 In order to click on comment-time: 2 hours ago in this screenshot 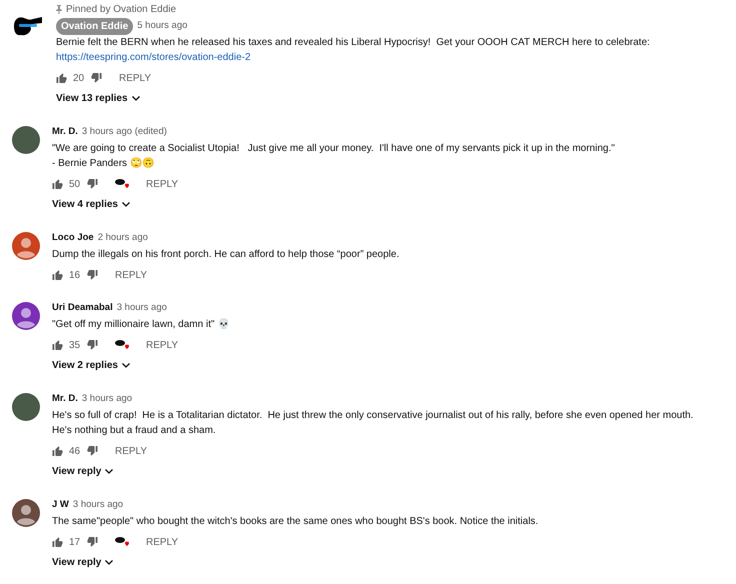, I will do `click(123, 238)`.